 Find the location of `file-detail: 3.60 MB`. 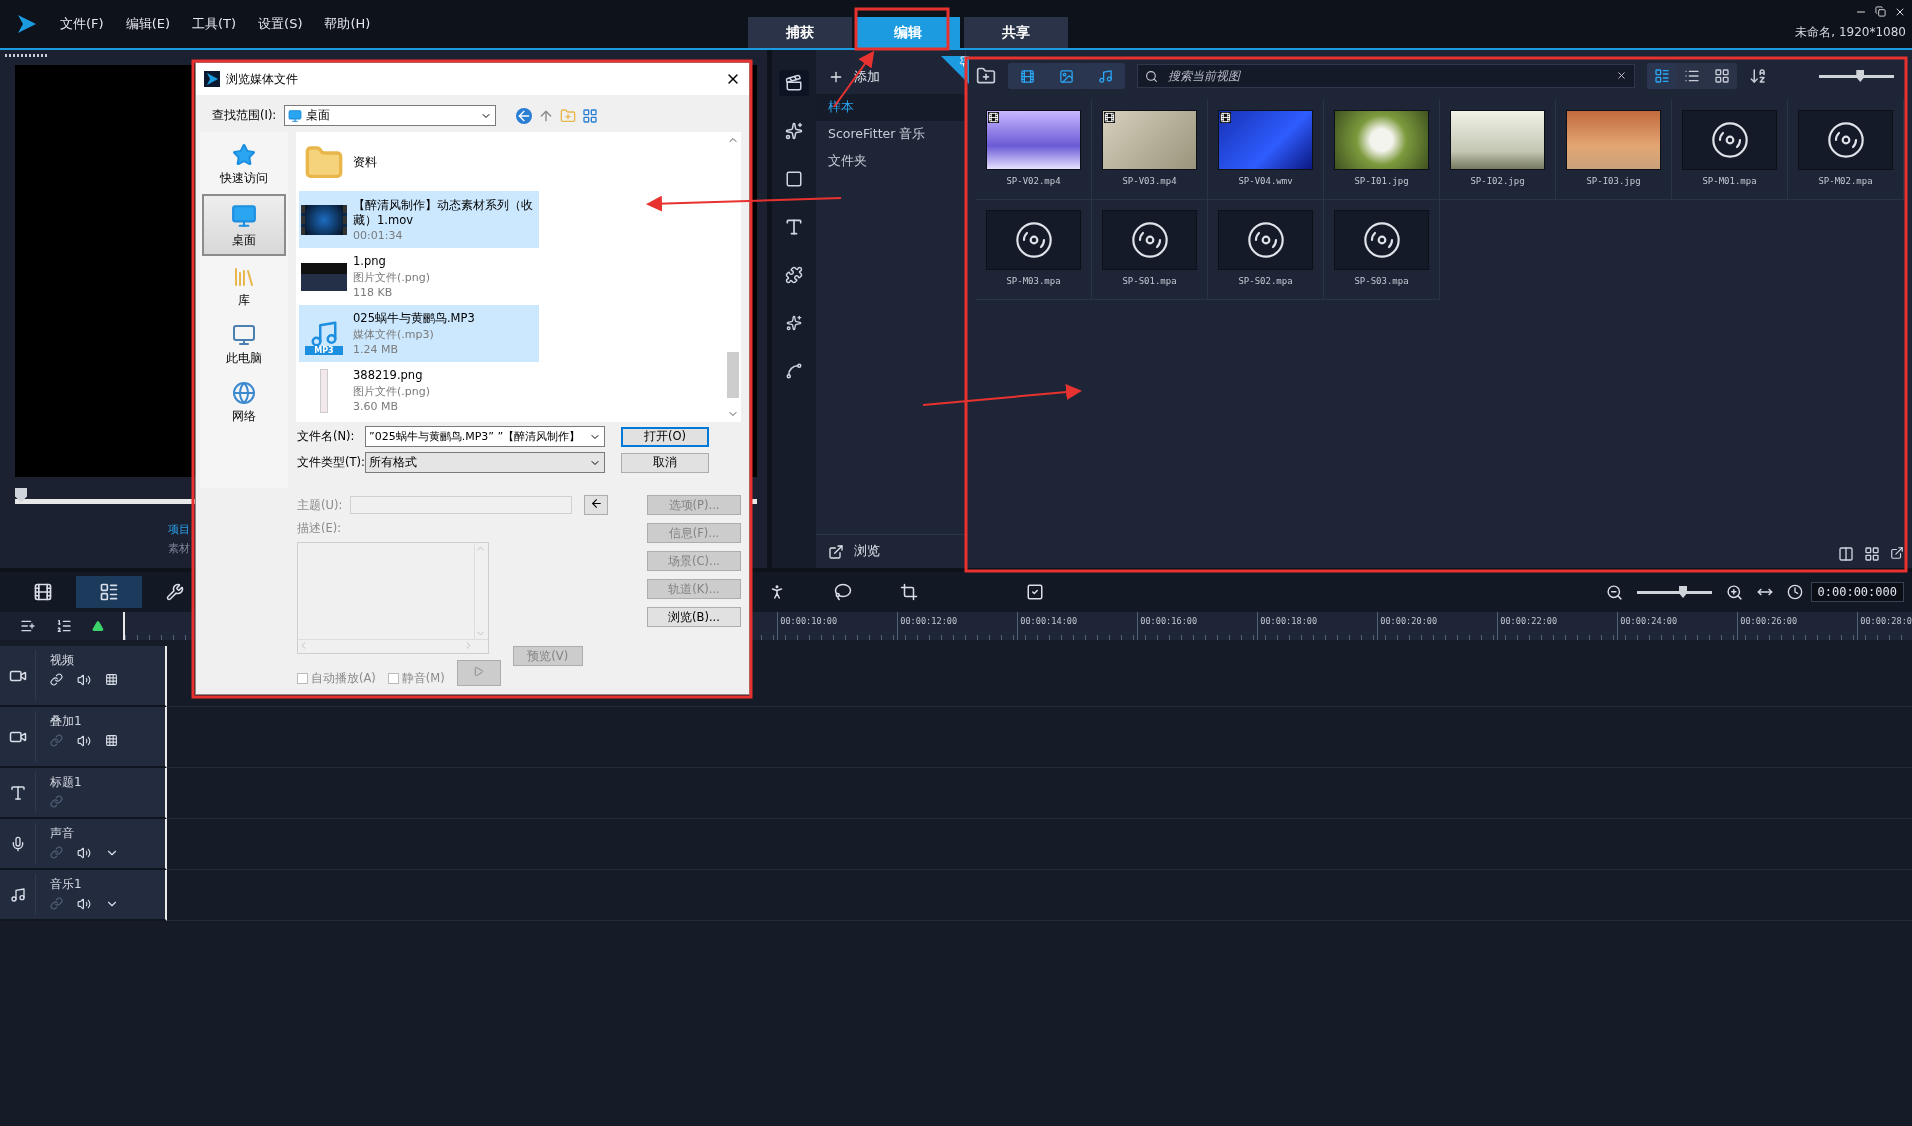

file-detail: 3.60 MB is located at coordinates (376, 406).